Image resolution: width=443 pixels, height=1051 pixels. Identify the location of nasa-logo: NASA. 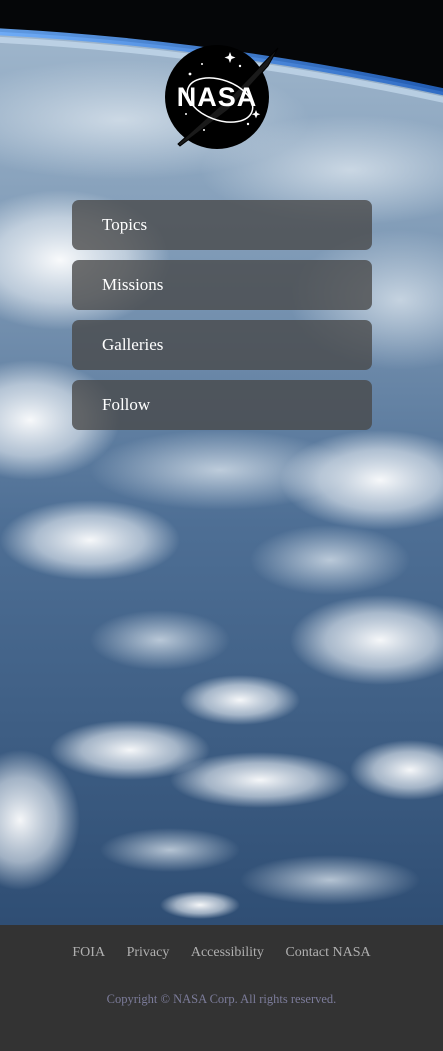
(222, 98).